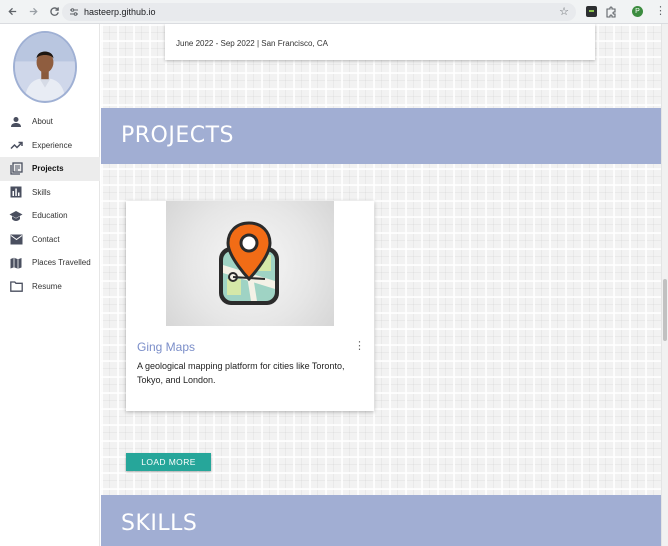  I want to click on sidebar-item-label: Skills, so click(41, 192).